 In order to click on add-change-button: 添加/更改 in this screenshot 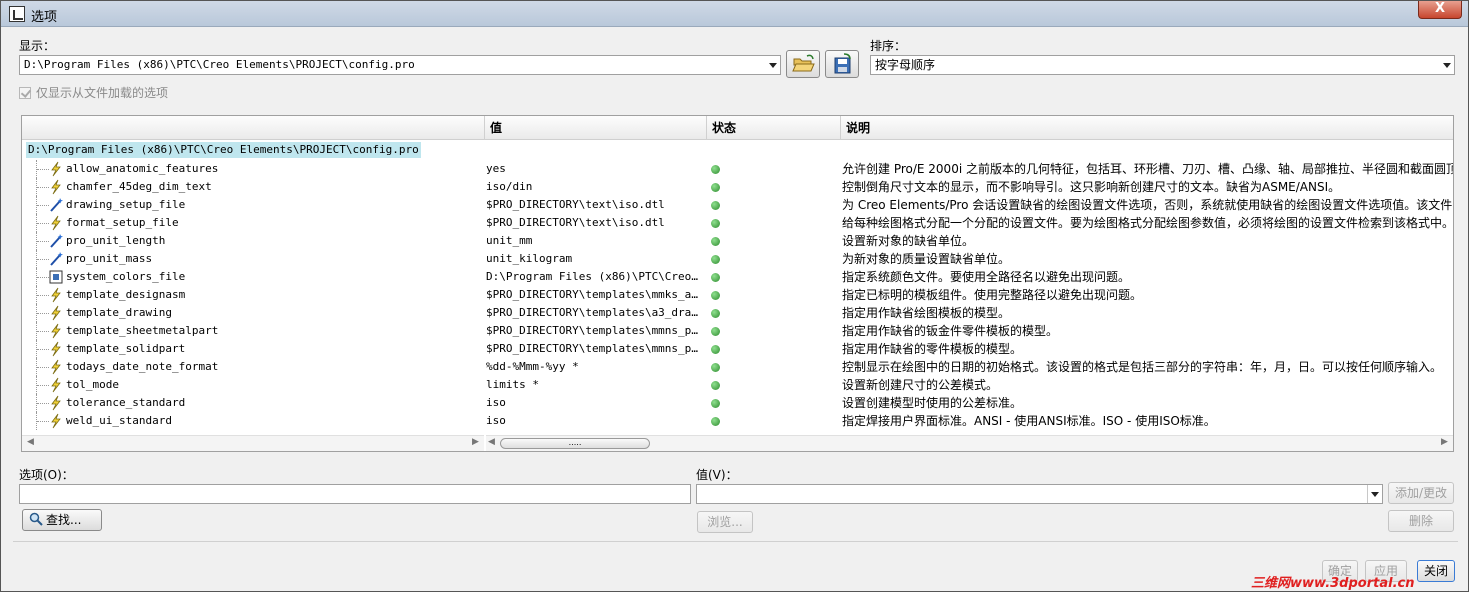, I will do `click(1421, 493)`.